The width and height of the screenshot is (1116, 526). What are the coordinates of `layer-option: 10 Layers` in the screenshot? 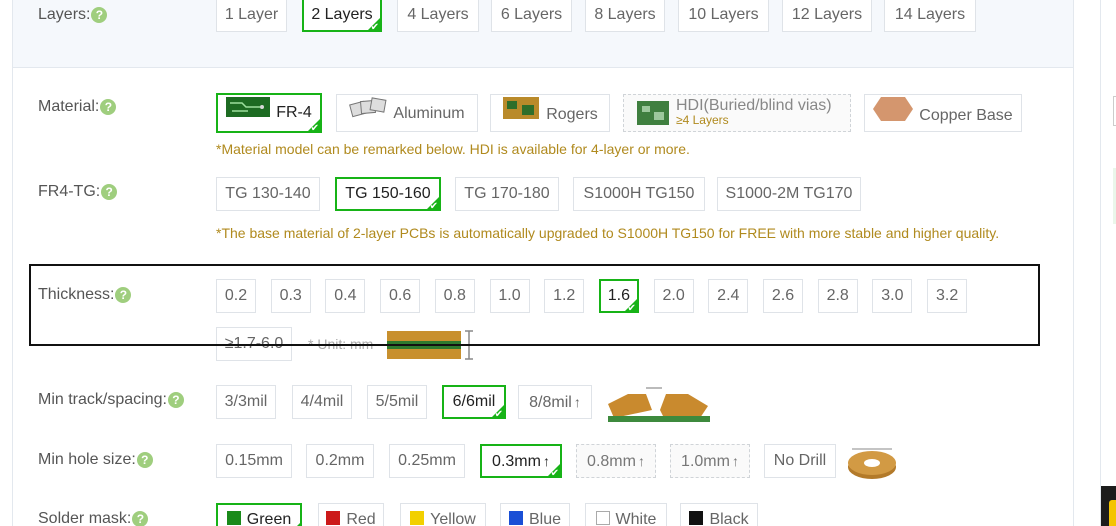 It's located at (723, 16).